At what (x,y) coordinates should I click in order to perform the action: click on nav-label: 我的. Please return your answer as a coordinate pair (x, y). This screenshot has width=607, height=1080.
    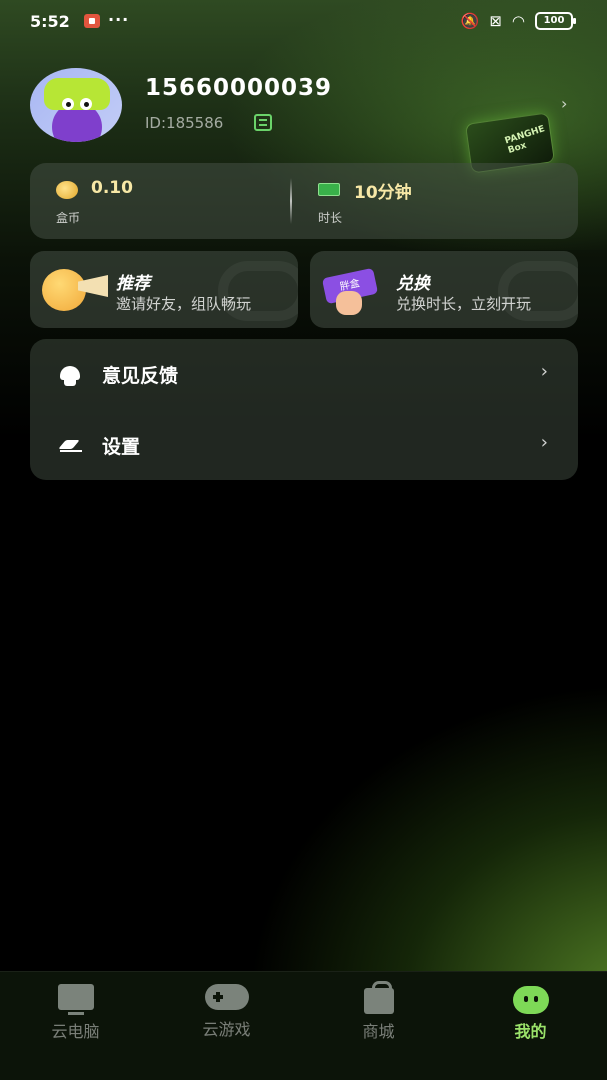
    Looking at the image, I should click on (530, 1031).